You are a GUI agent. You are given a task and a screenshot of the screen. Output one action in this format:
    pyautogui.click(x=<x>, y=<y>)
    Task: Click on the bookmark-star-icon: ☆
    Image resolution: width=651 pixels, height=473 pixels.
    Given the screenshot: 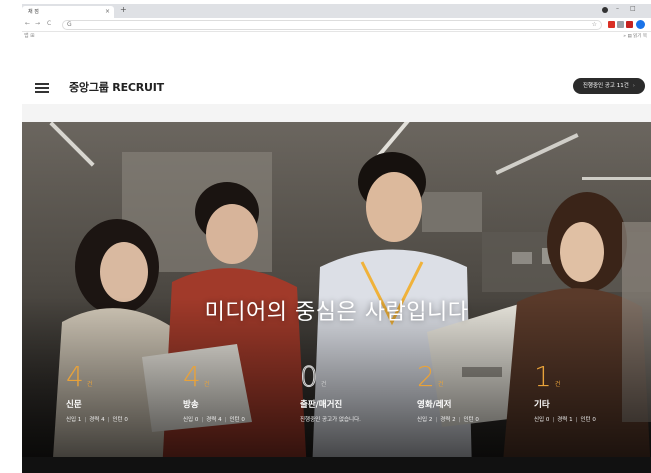 What is the action you would take?
    pyautogui.click(x=594, y=25)
    